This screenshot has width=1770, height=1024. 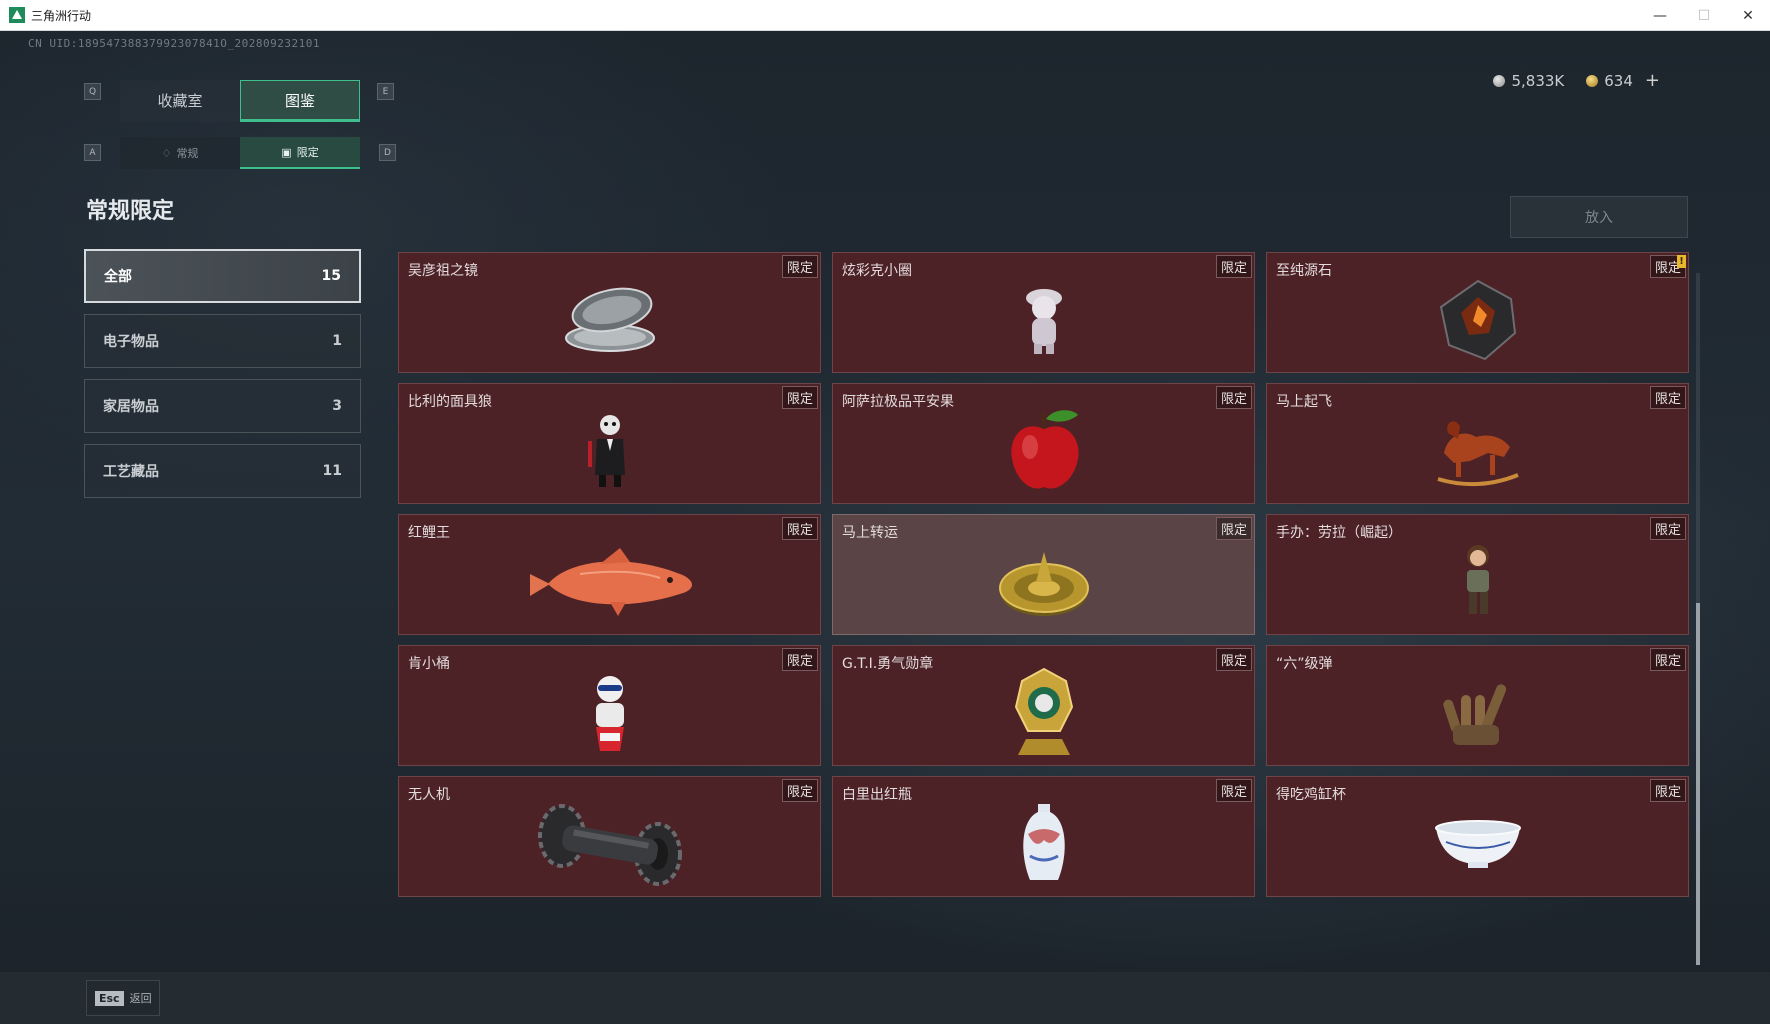 I want to click on maximize-button: ☐, so click(x=1704, y=15).